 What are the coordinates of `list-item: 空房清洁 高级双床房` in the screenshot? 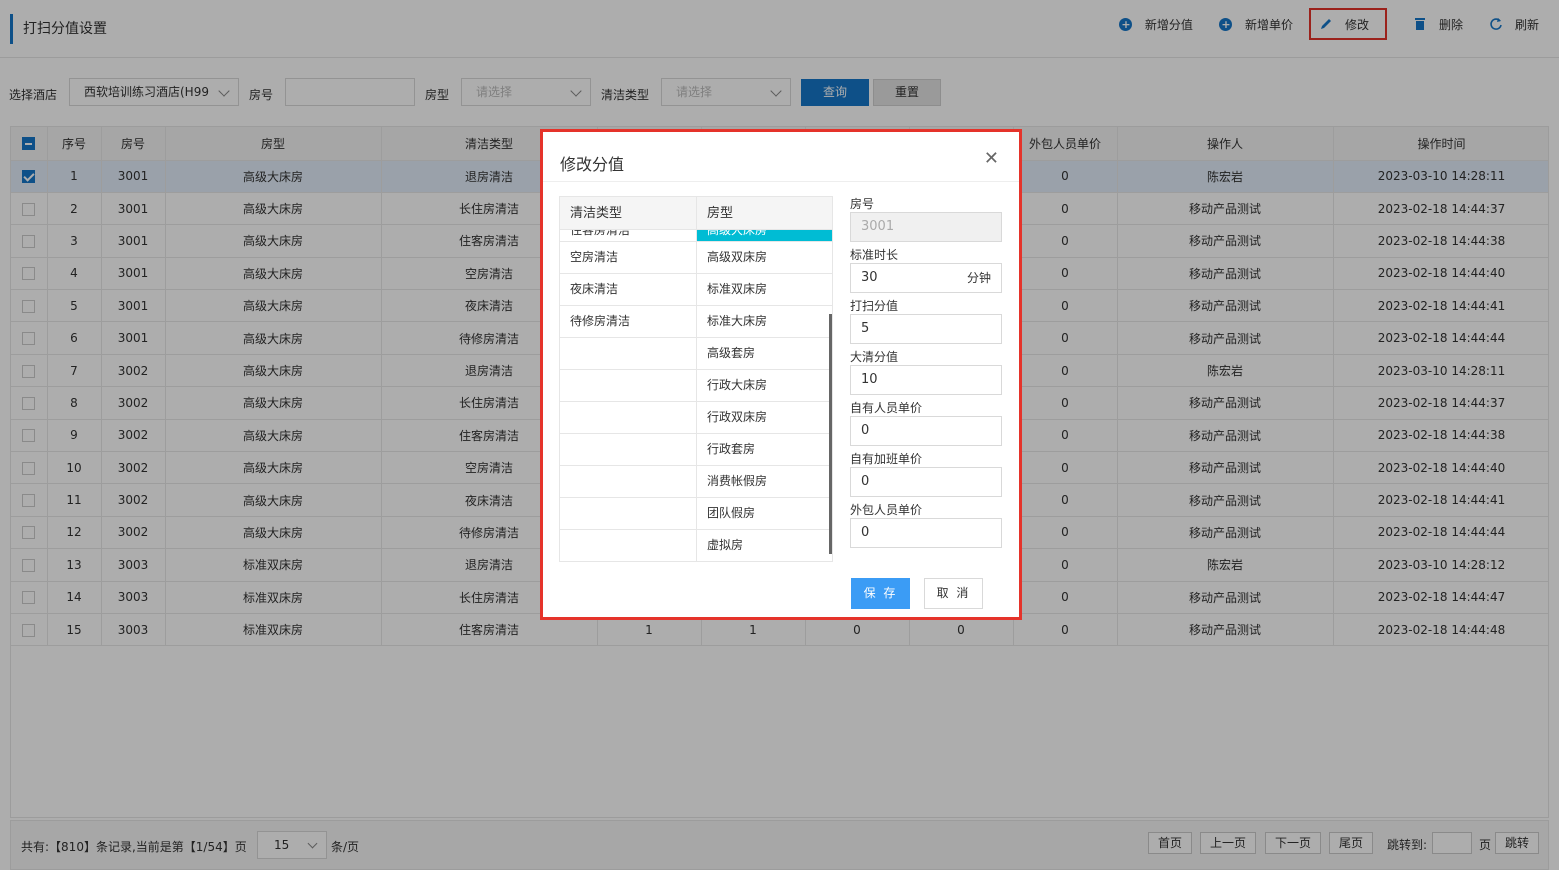 It's located at (696, 258).